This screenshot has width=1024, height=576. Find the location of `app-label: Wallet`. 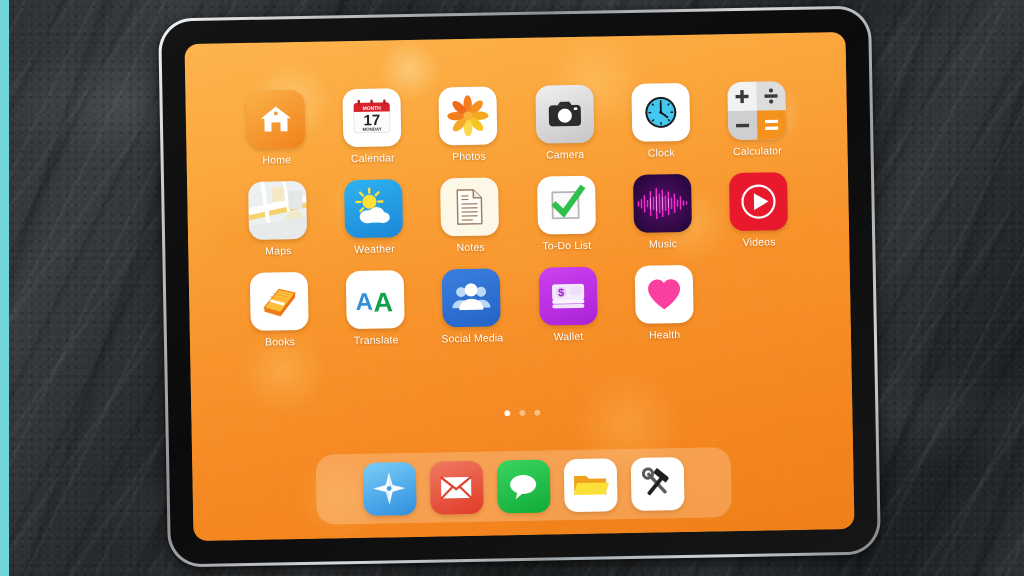

app-label: Wallet is located at coordinates (568, 337).